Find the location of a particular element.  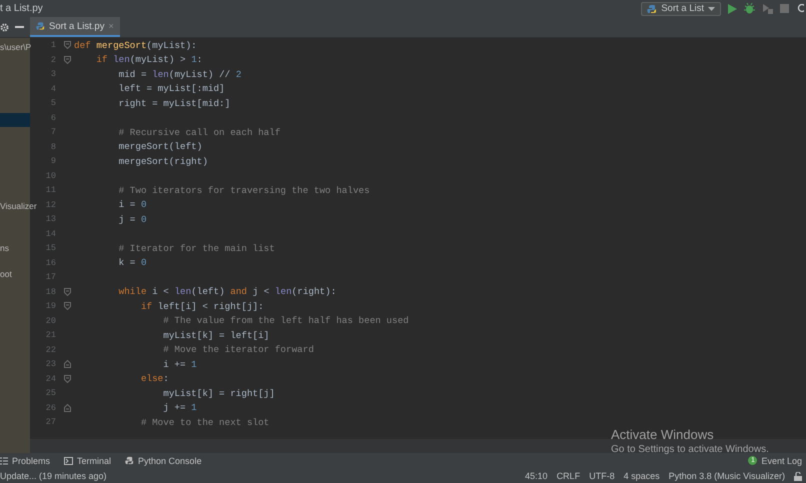

run-configuration-dropdown: Sort a List is located at coordinates (681, 9).